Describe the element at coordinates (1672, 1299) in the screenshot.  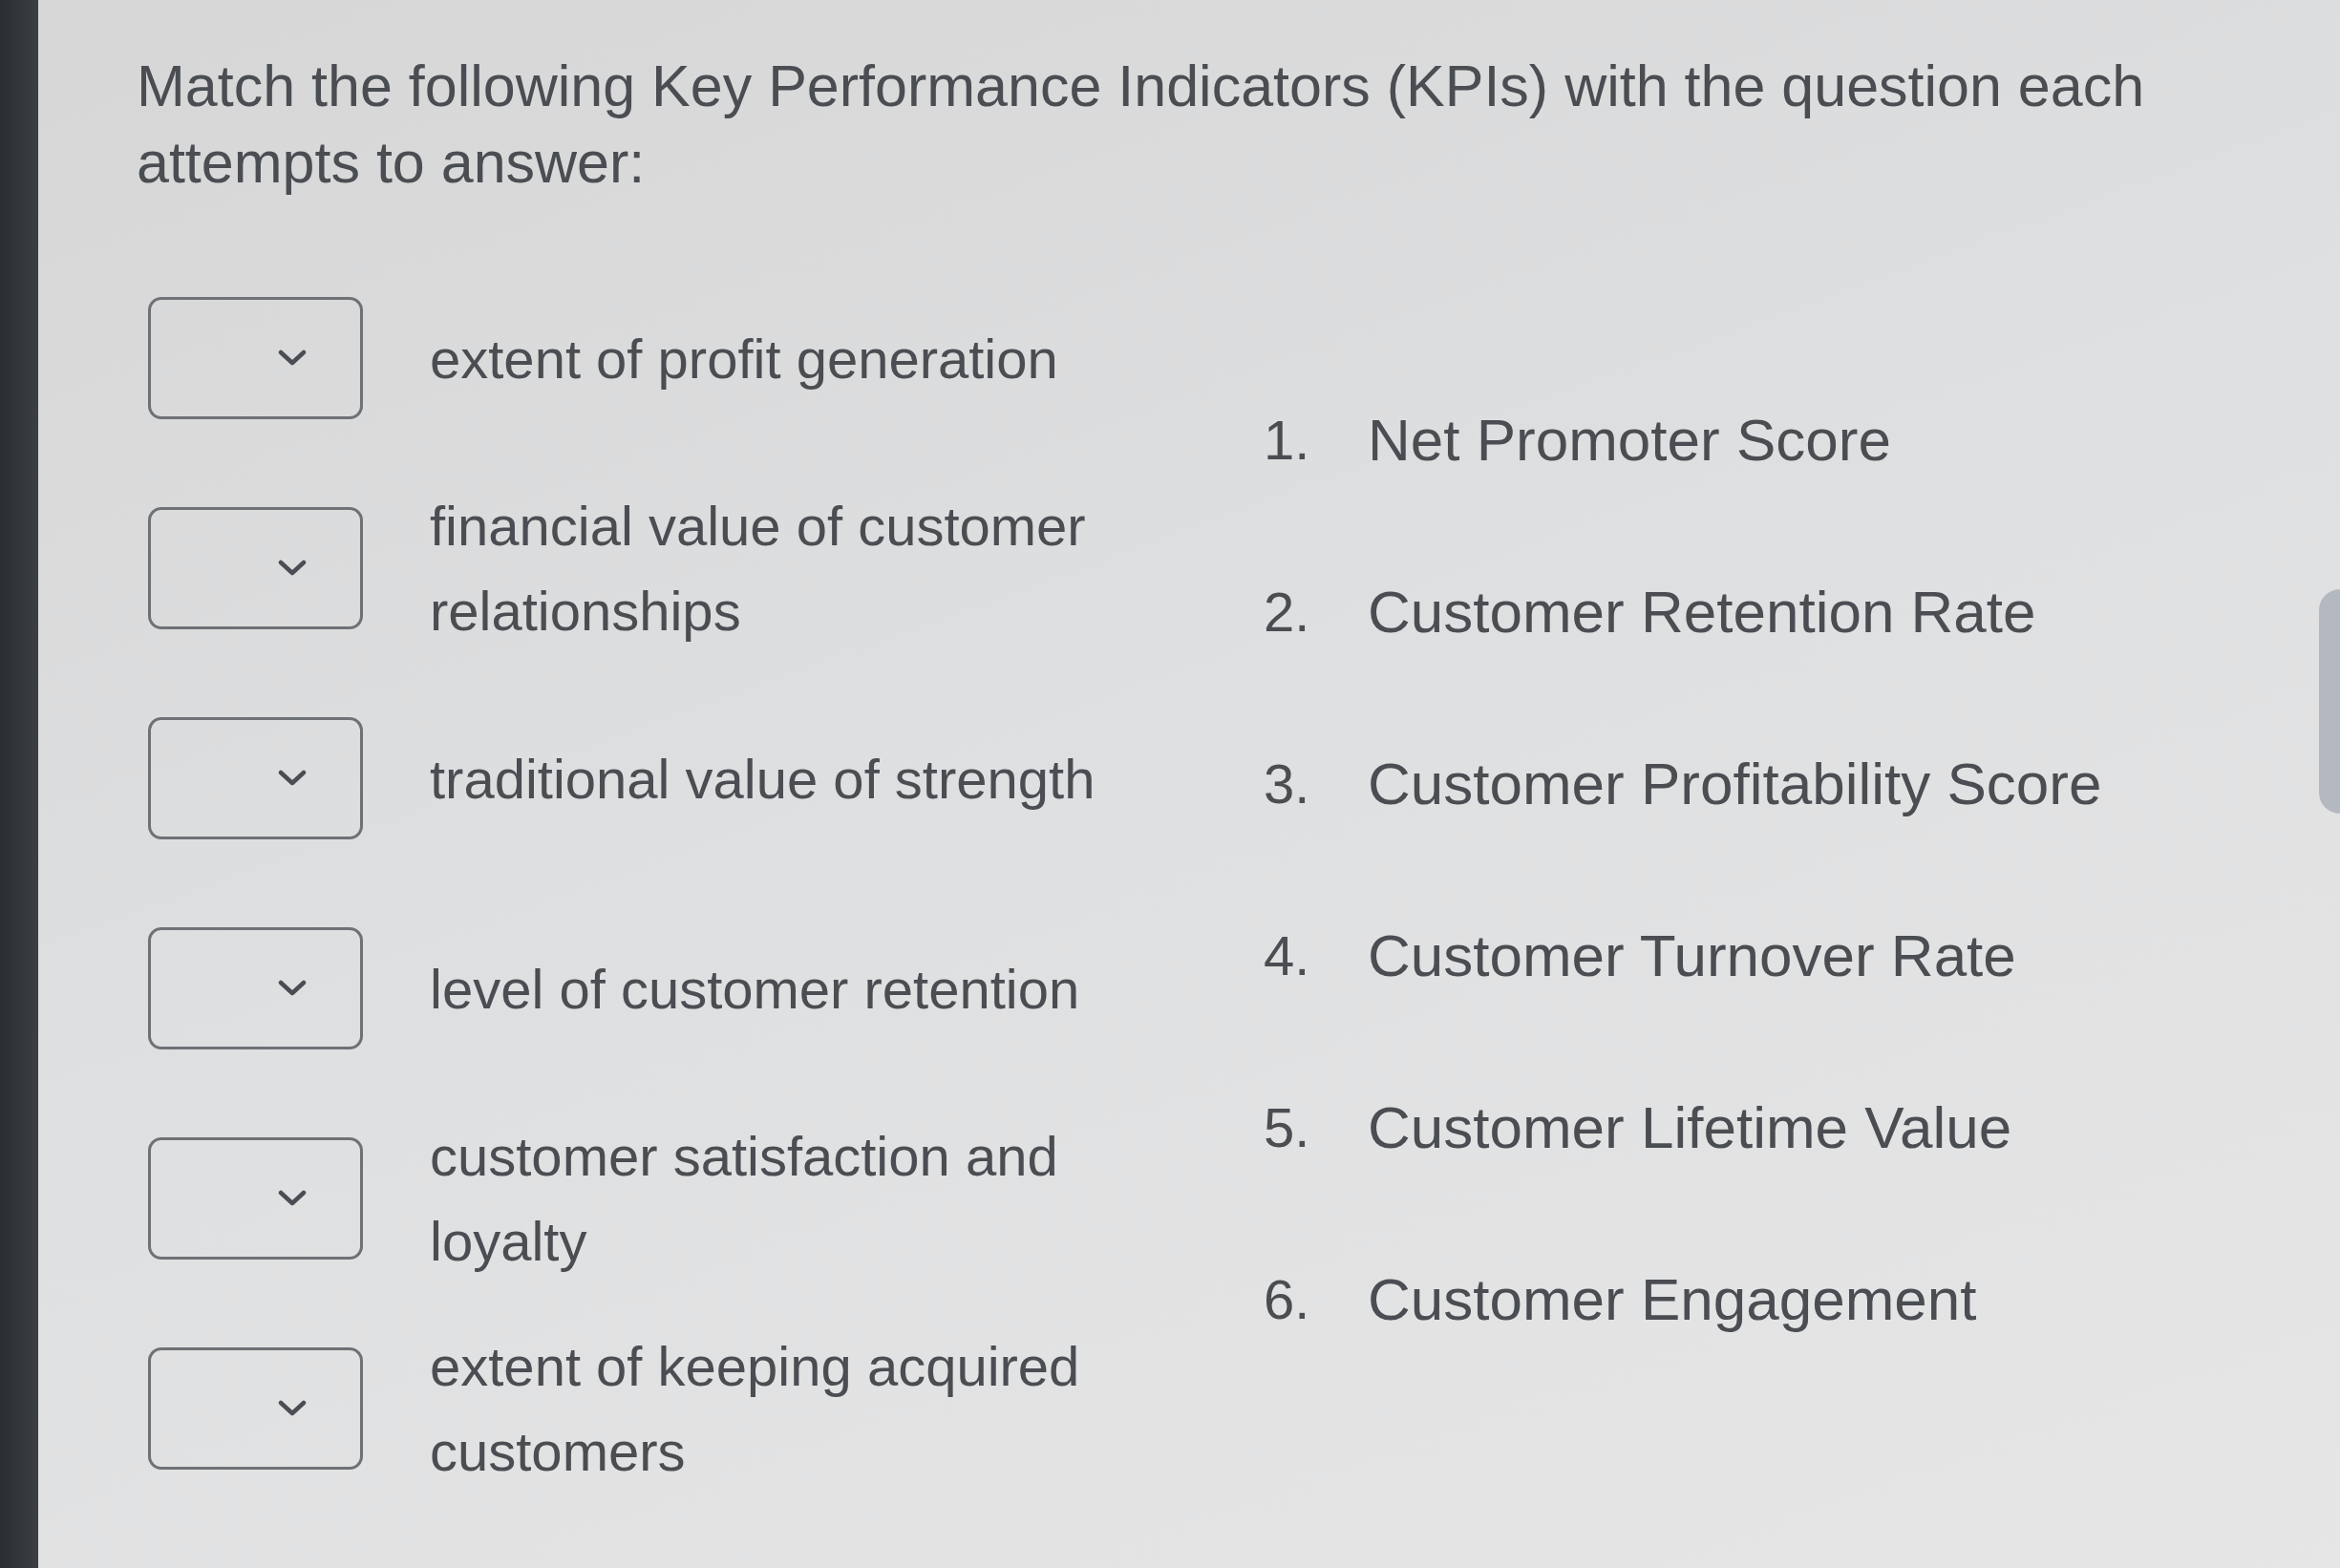
I see `option-label: Customer Engagement` at that location.